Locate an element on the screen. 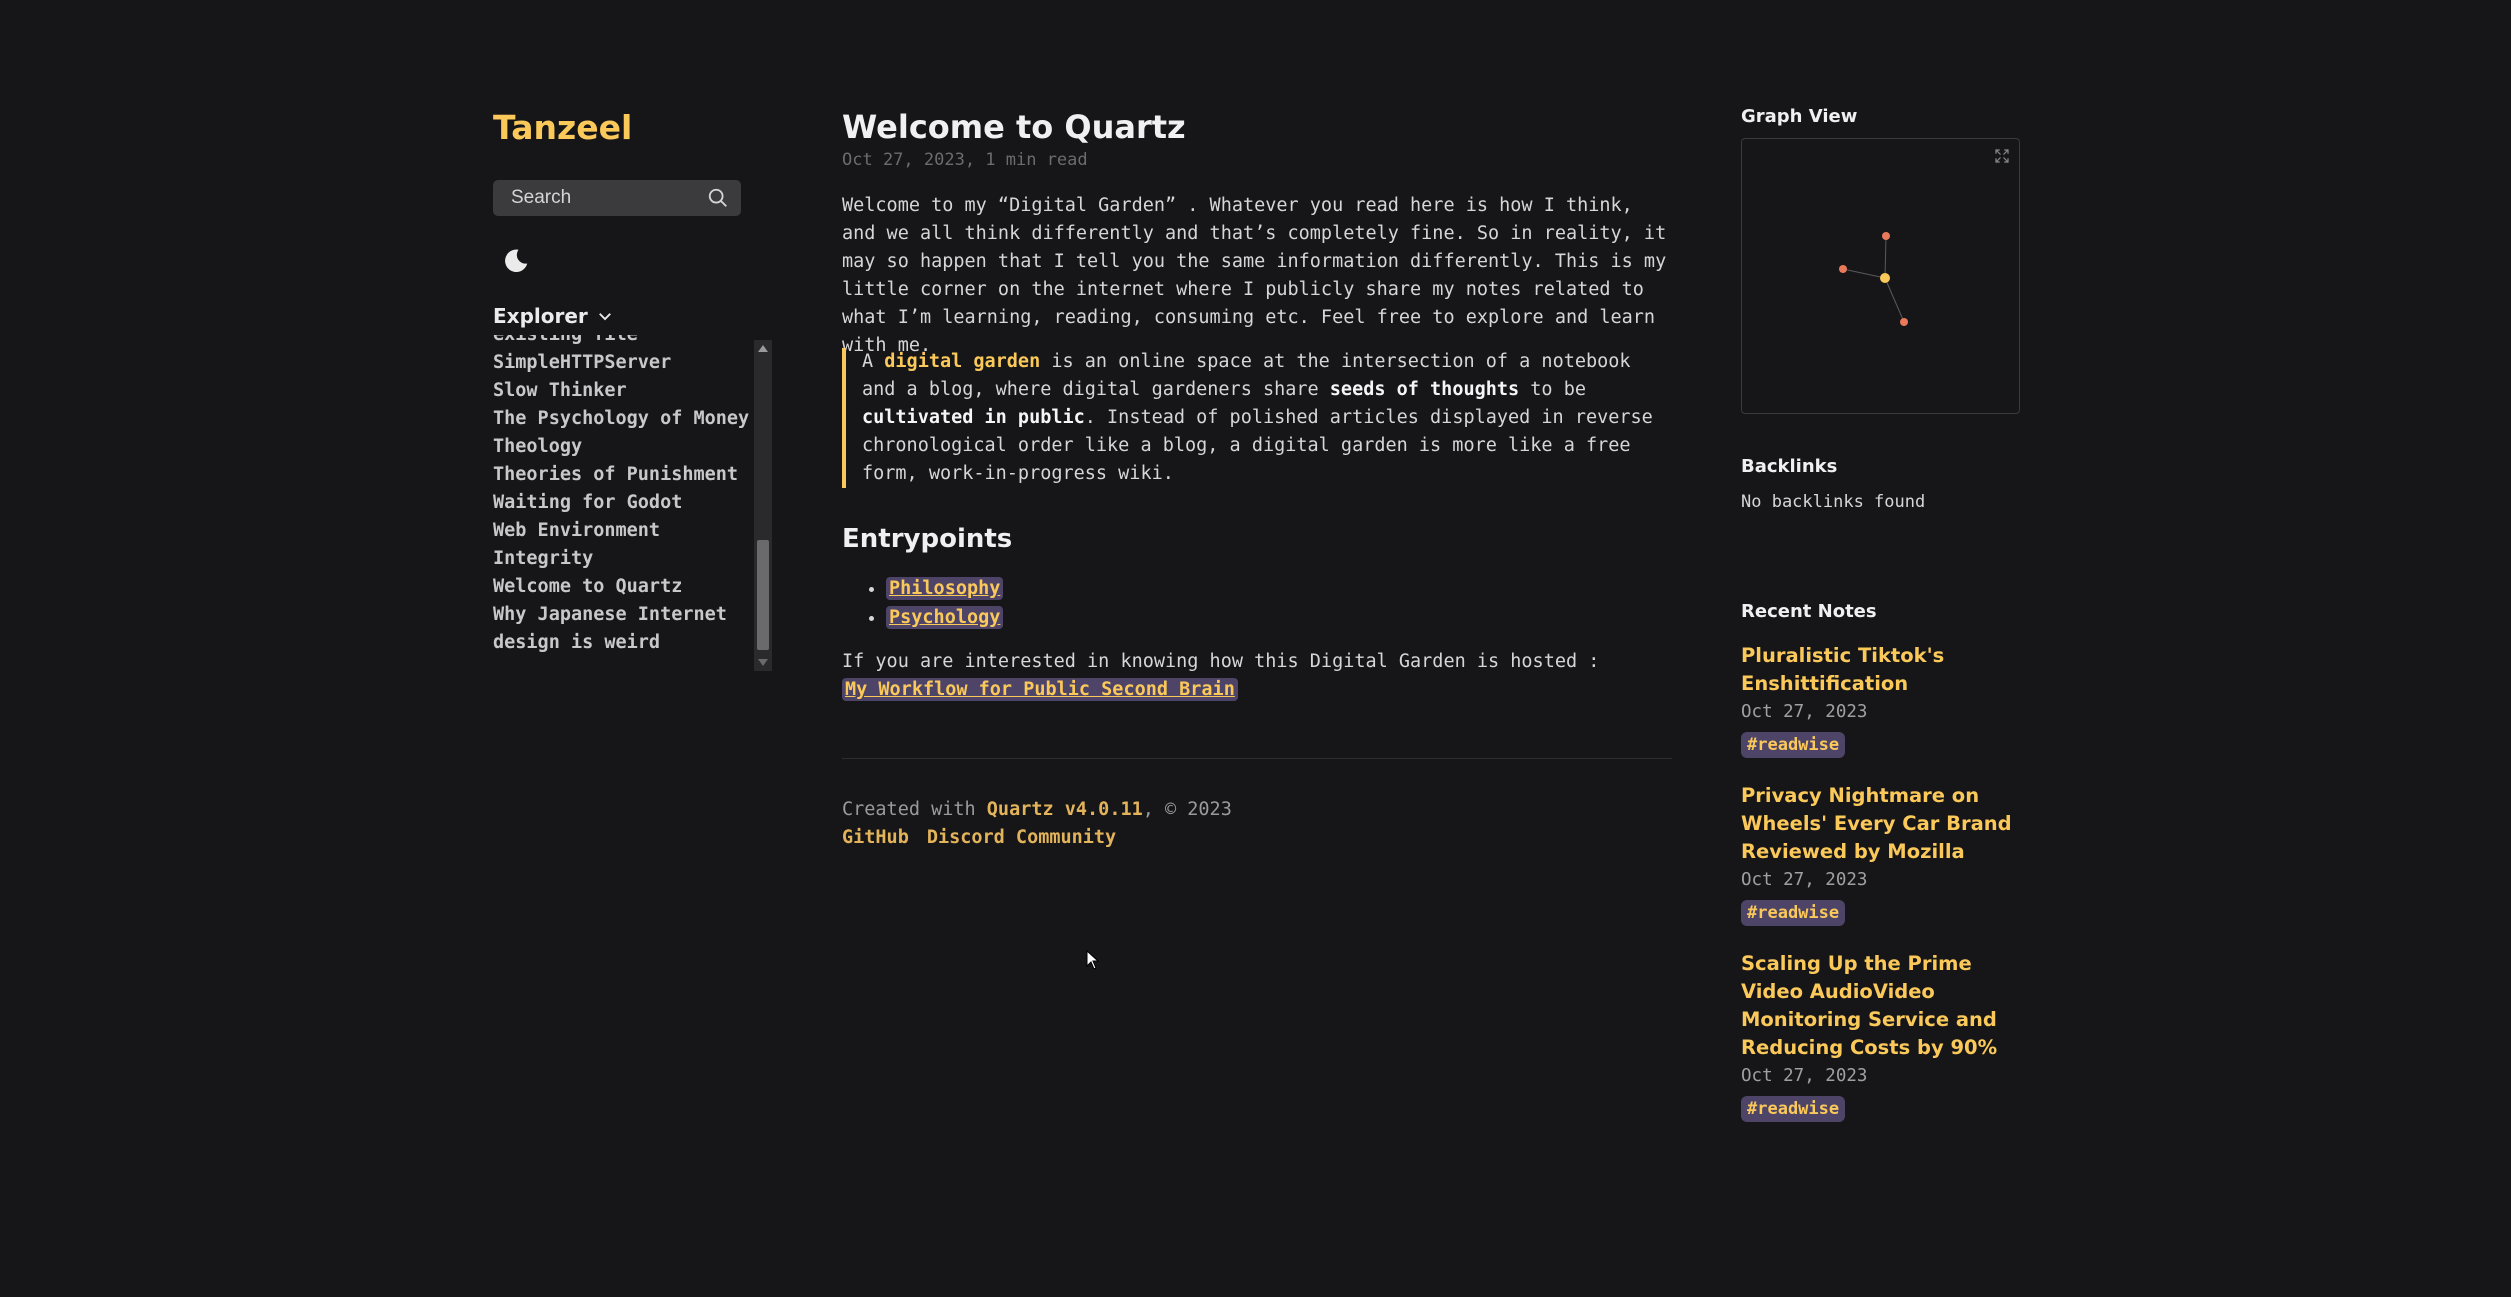 The height and width of the screenshot is (1297, 2511). philosophy-link: Philosophy is located at coordinates (945, 588).